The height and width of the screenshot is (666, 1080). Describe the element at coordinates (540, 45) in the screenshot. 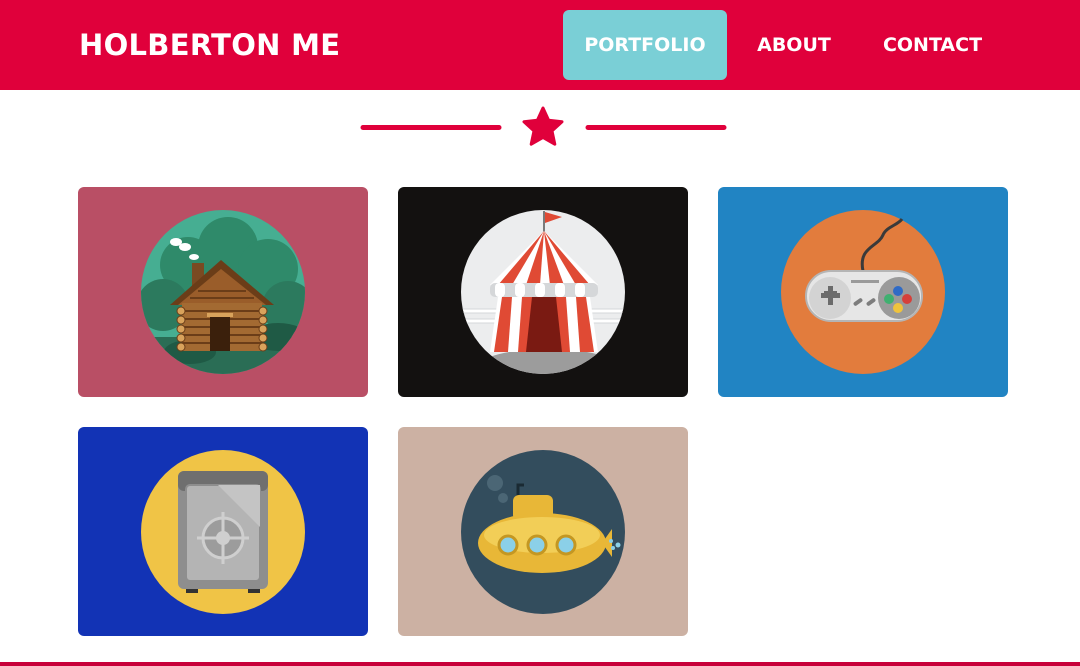

I see `navbar: HOLBERTON ME PORTFOLIO ABOUT CONTACT` at that location.